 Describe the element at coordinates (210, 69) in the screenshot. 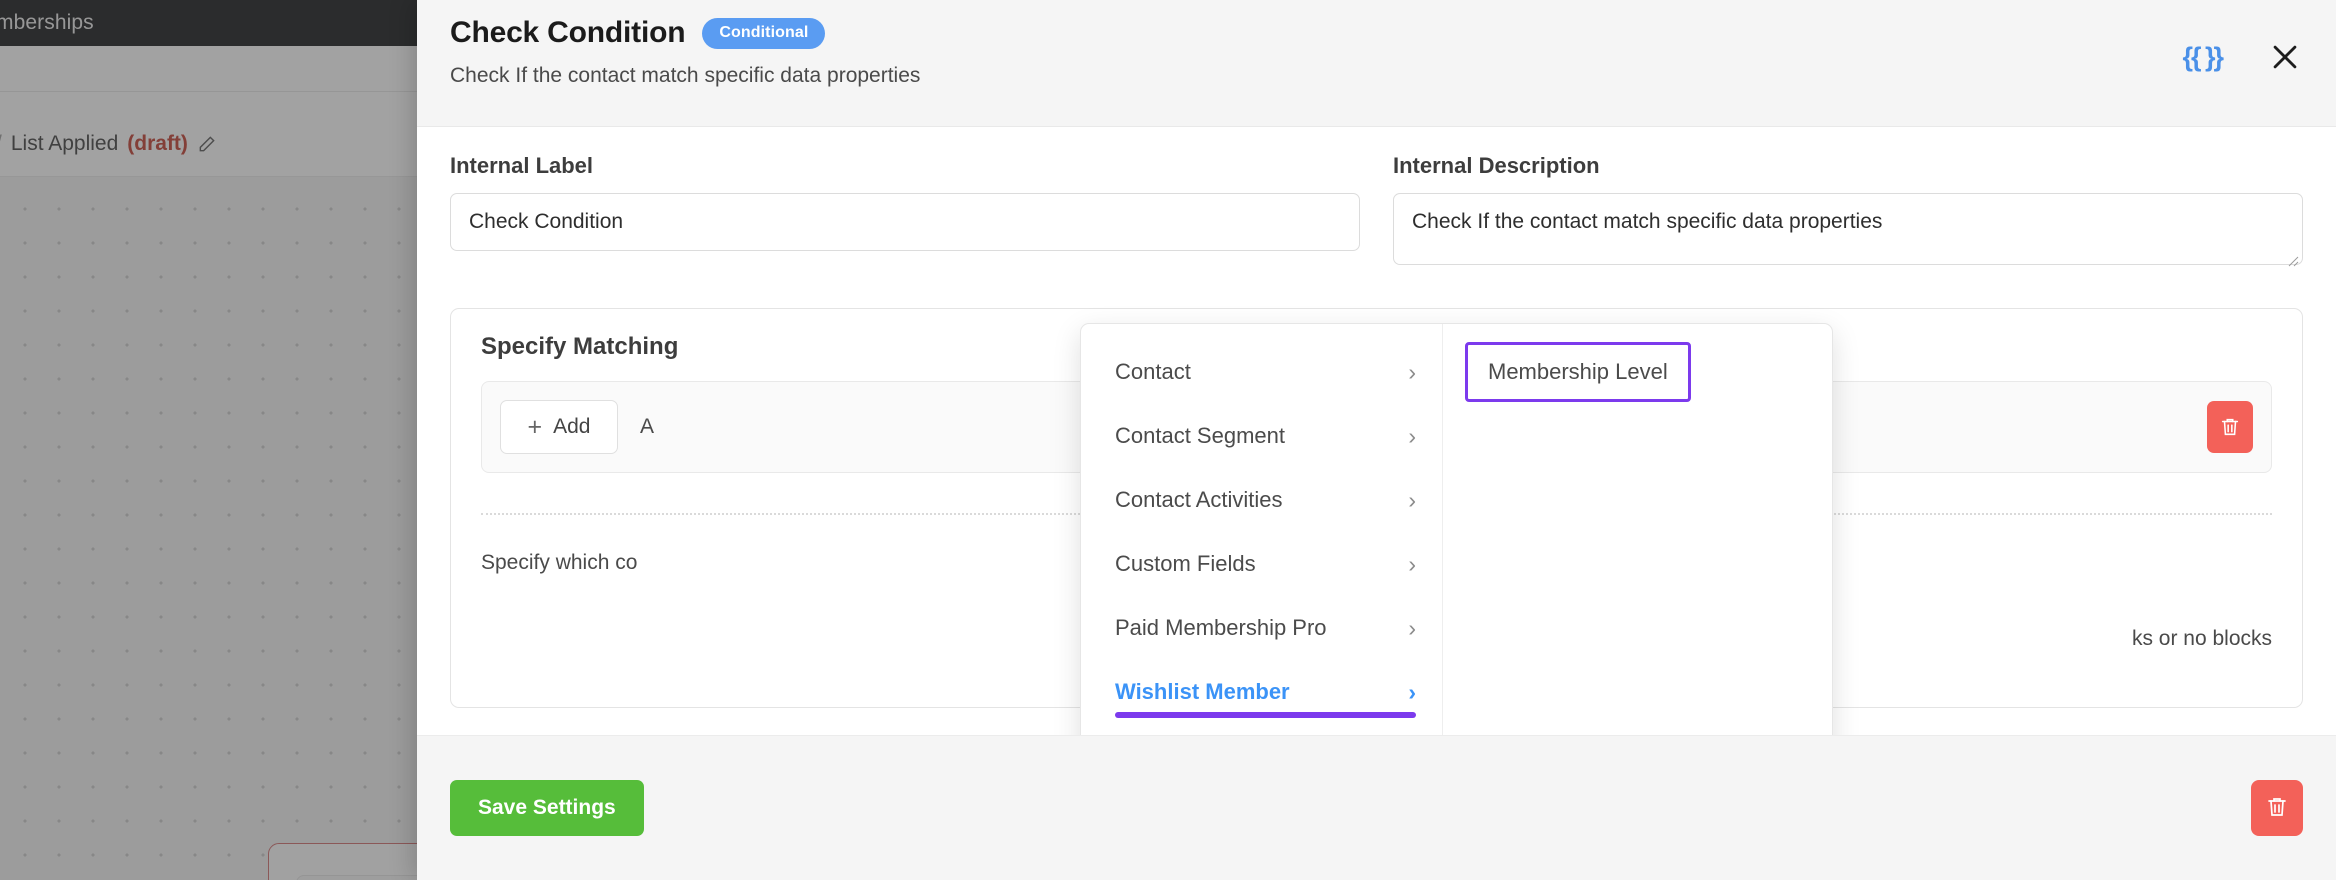

I see `background-secondary-bar` at that location.